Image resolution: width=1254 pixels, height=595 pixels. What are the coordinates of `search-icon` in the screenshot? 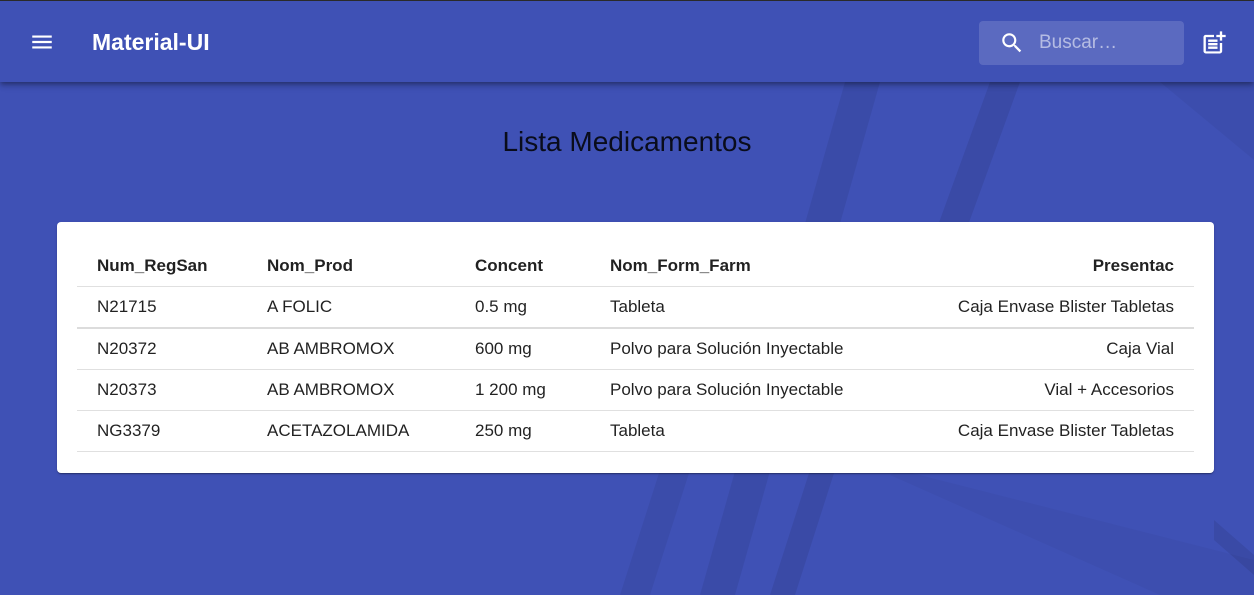 It's located at (1012, 43).